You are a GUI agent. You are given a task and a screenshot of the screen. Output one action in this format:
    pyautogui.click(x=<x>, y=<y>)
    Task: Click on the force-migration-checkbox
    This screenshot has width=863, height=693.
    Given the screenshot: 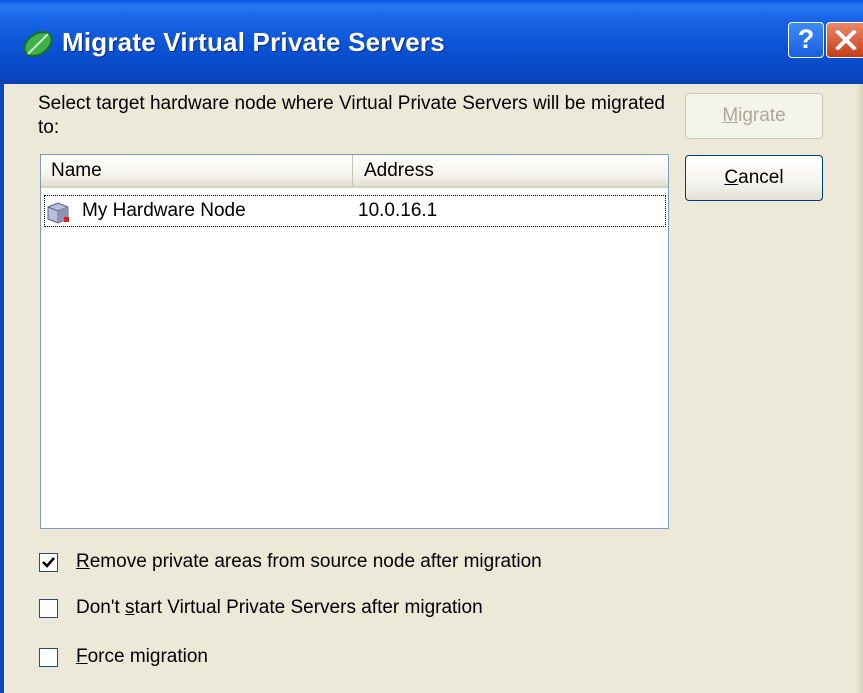 What is the action you would take?
    pyautogui.click(x=48, y=657)
    